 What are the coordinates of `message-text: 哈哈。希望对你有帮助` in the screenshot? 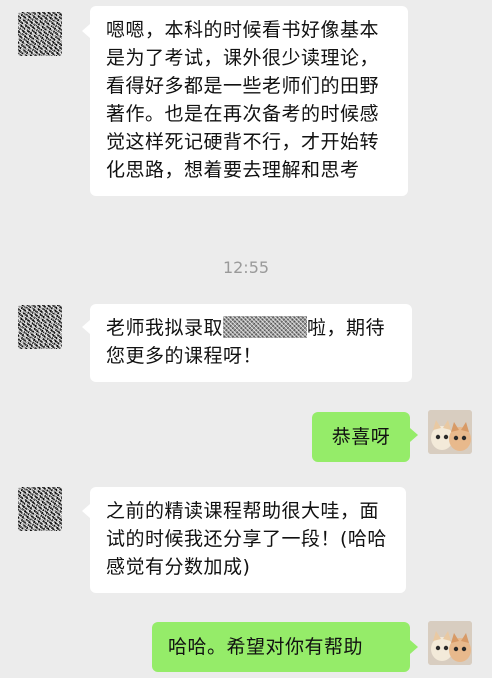 It's located at (266, 647).